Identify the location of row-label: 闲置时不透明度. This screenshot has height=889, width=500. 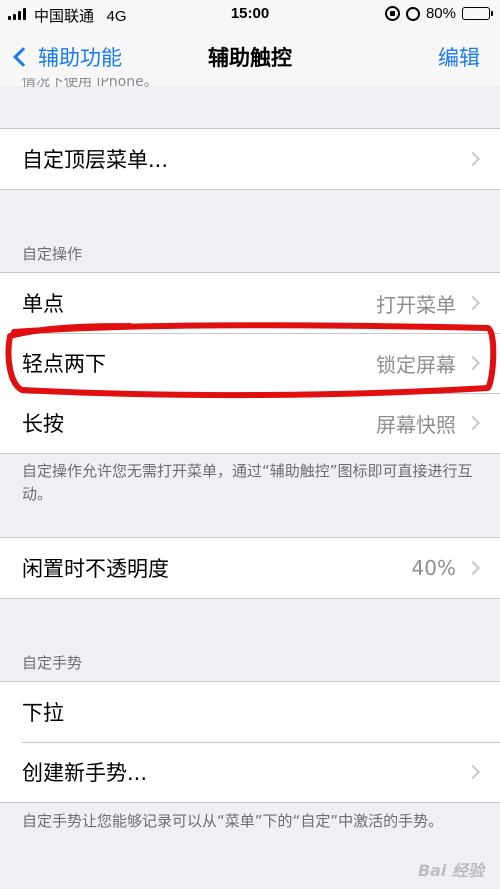
(95, 569).